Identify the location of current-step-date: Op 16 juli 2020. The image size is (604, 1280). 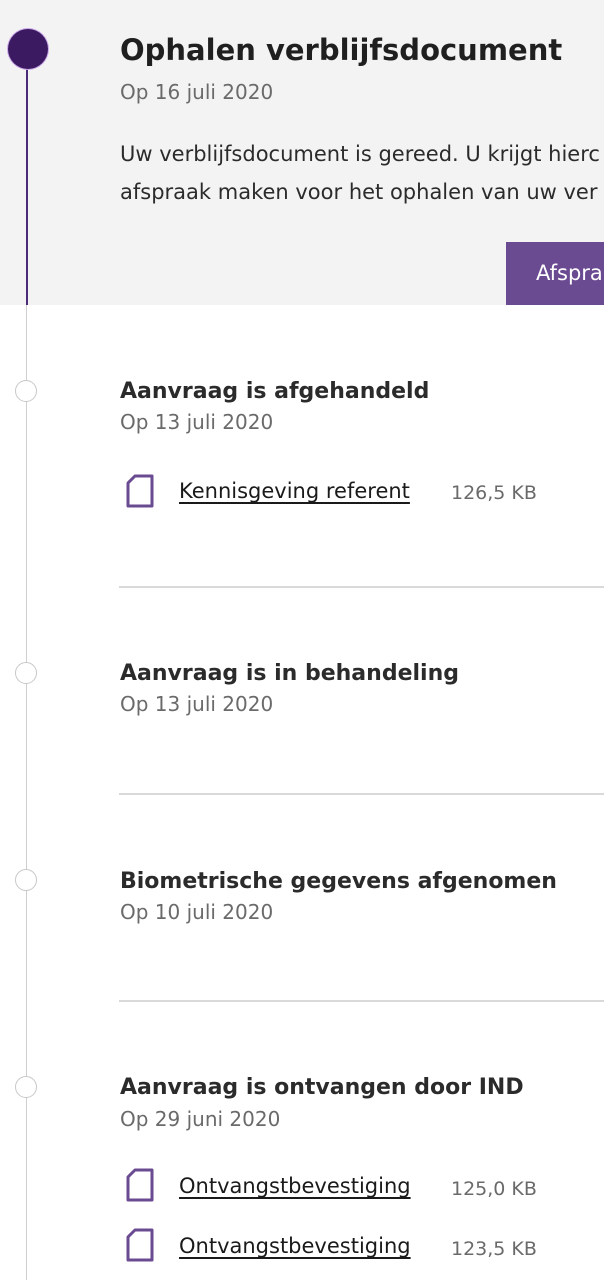
(197, 92).